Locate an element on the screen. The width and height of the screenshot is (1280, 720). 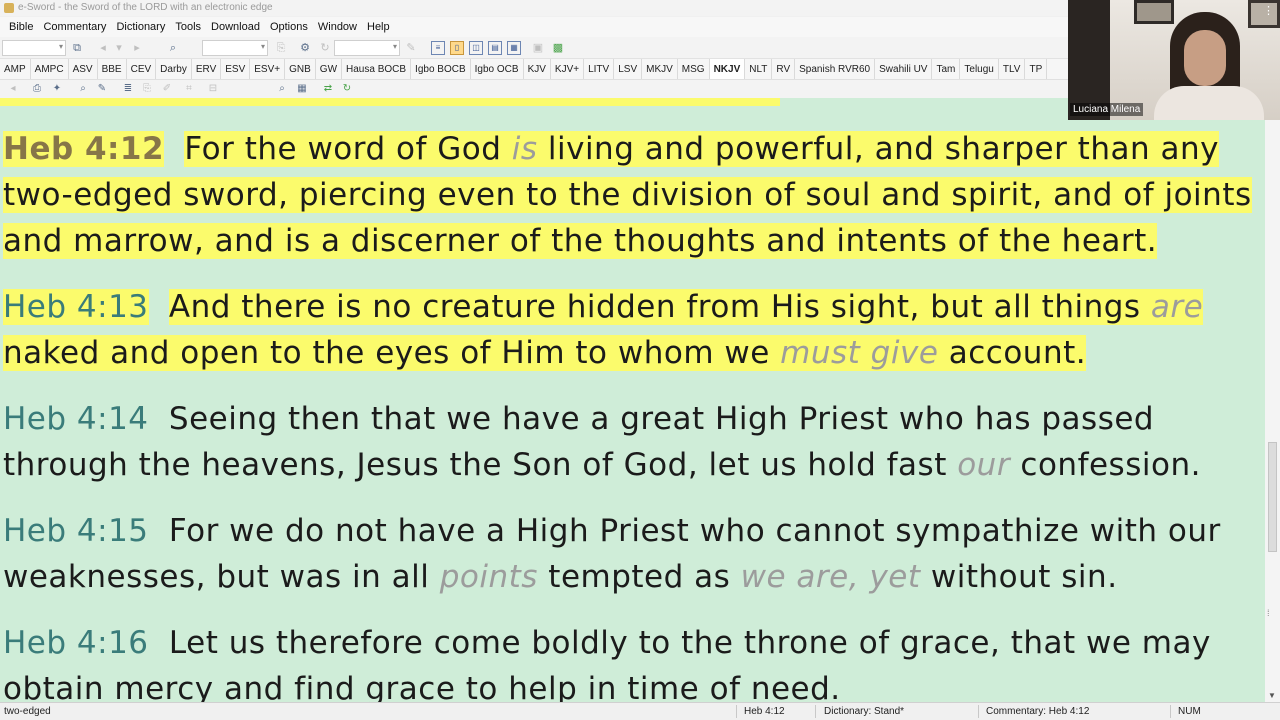
scrollbar-thumb is located at coordinates (1272, 497).